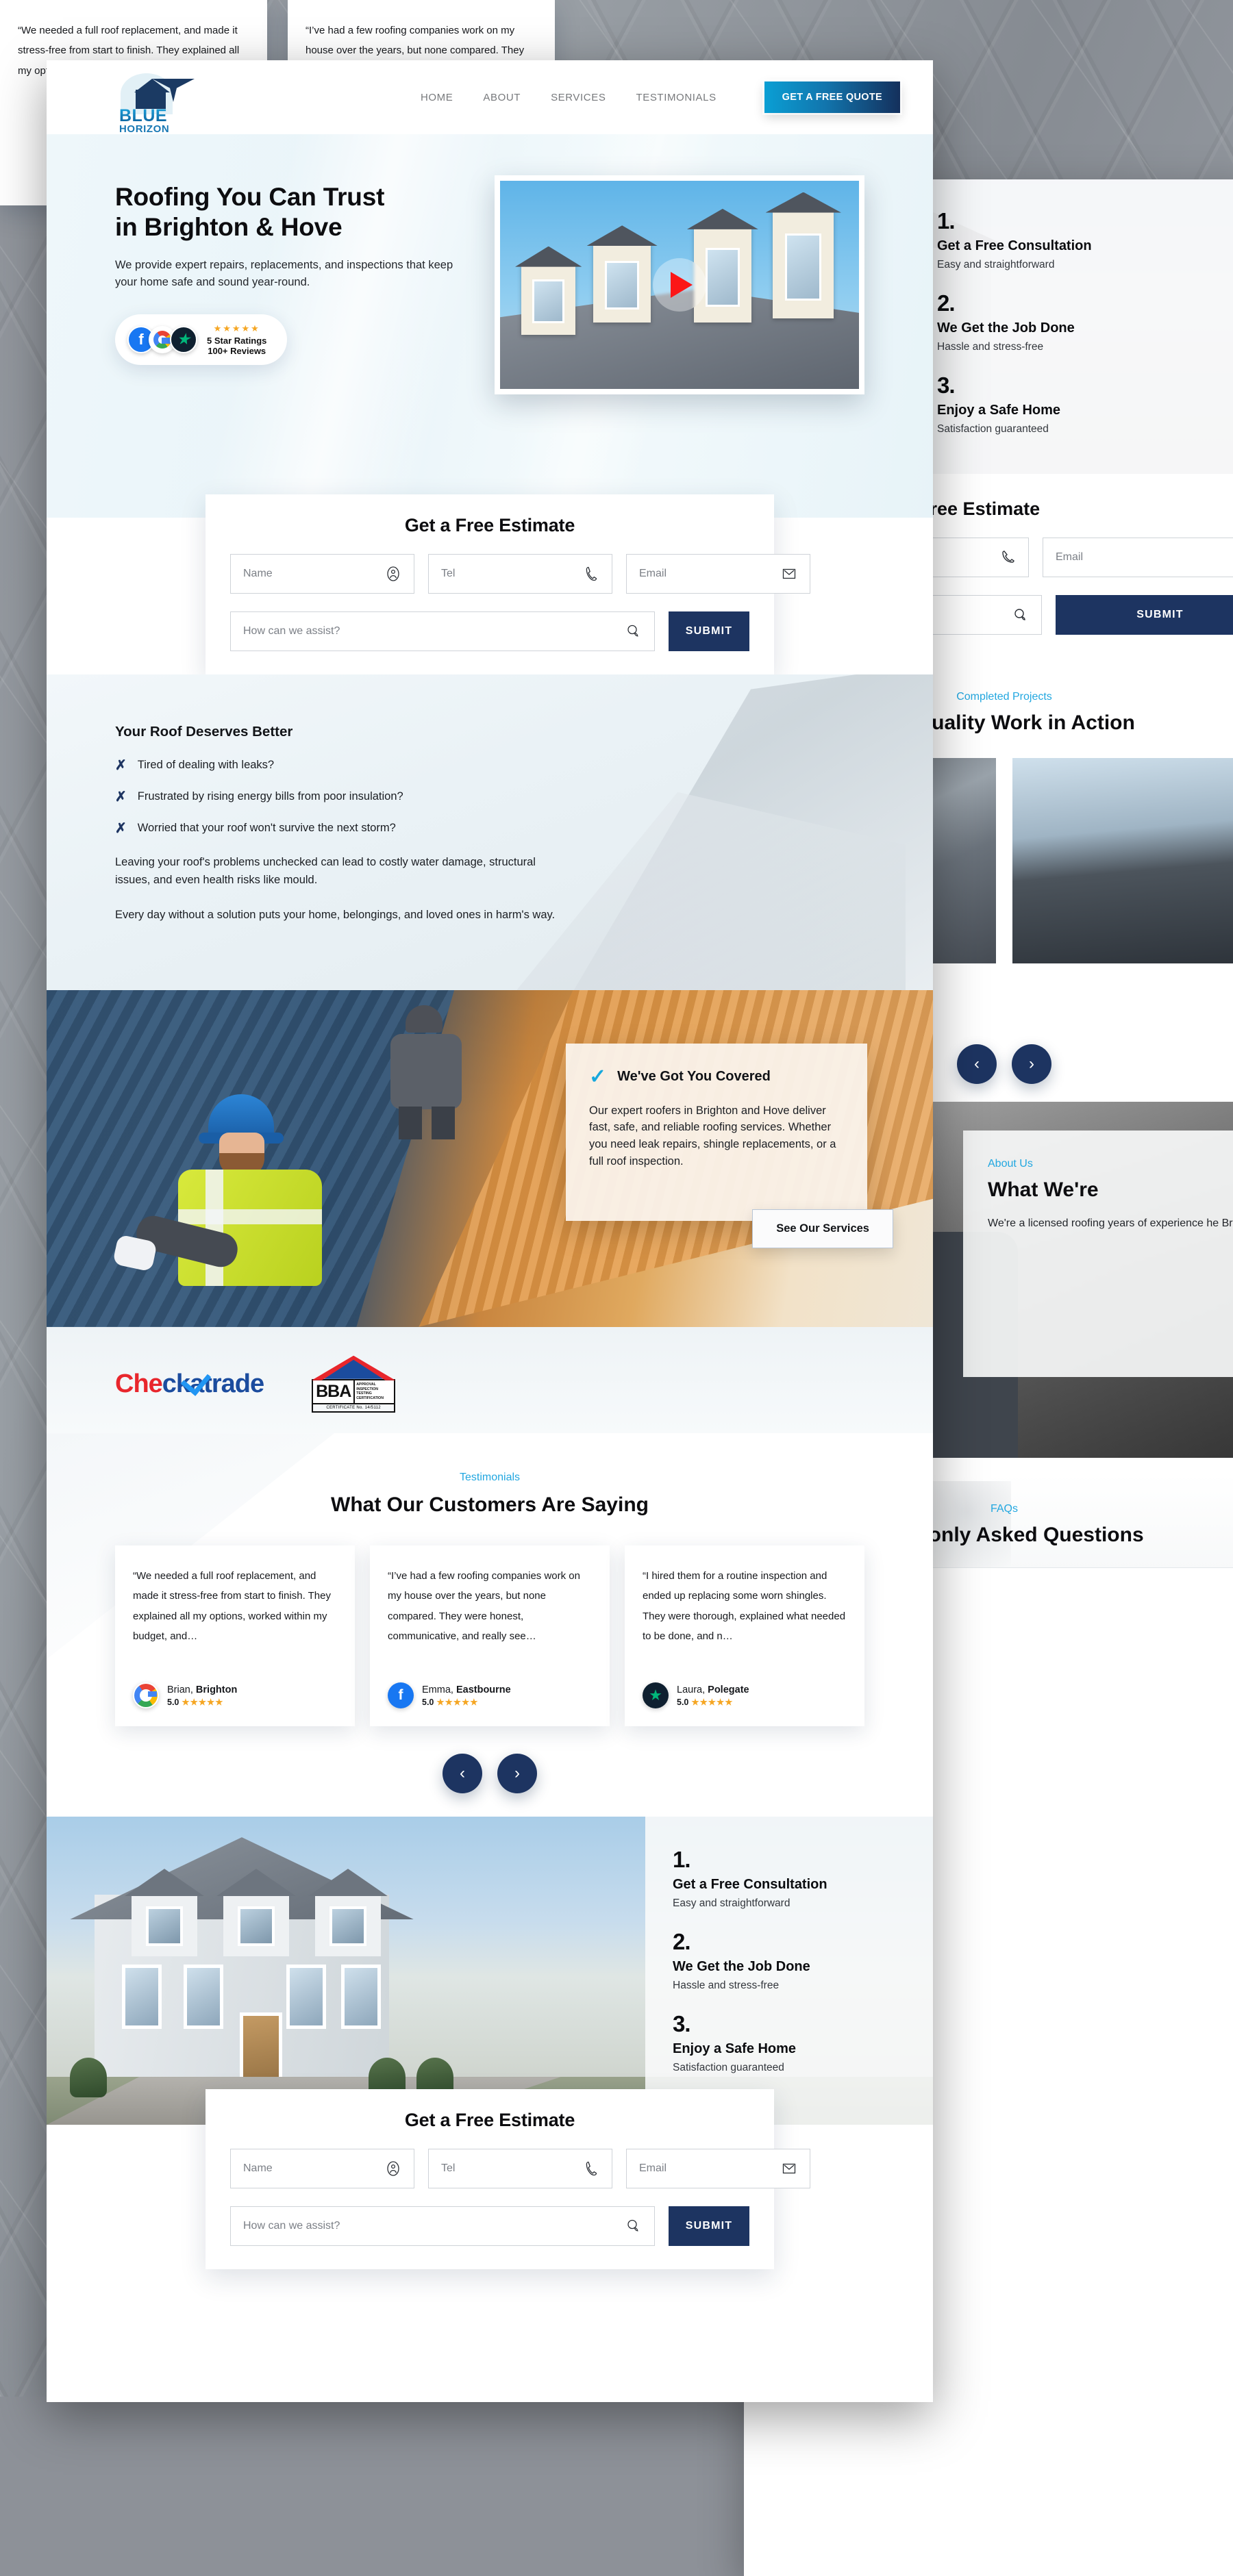  I want to click on play-icon, so click(679, 285).